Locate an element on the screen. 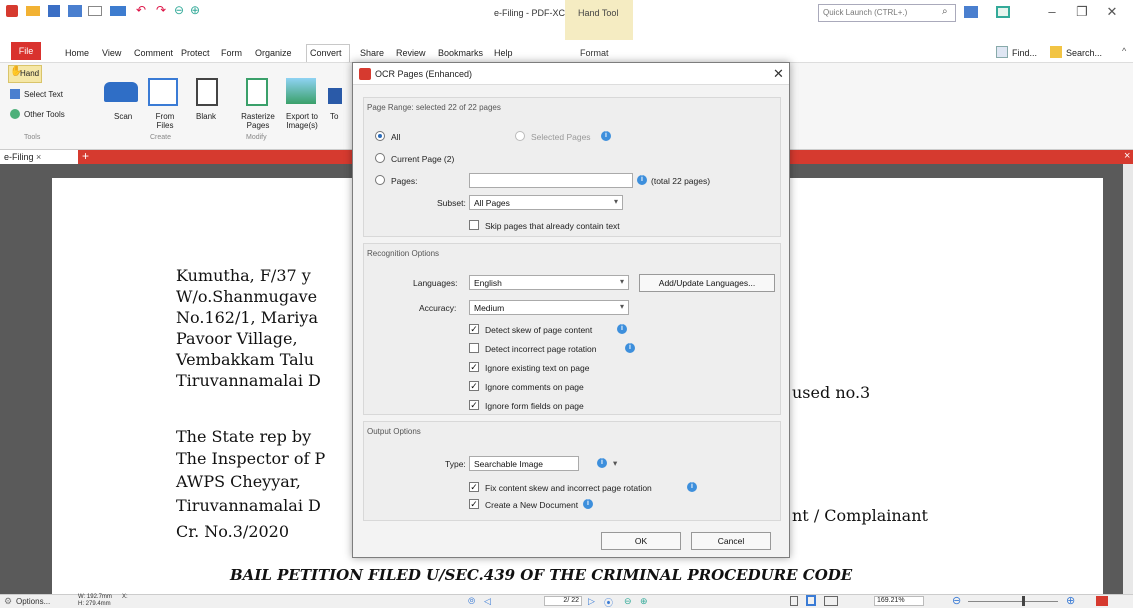 The width and height of the screenshot is (1133, 609). forward-icon: ⊕ is located at coordinates (195, 10).